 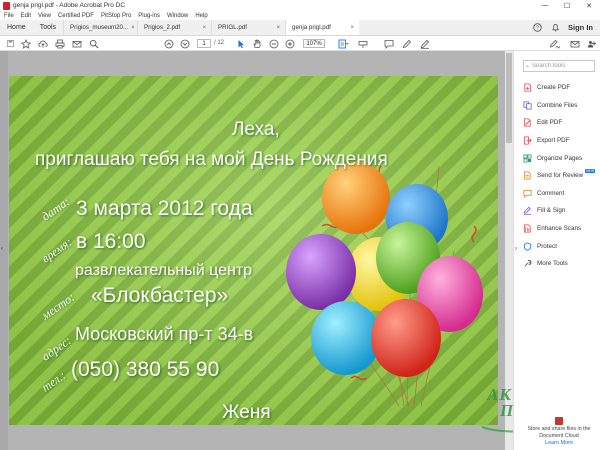 I want to click on party-place-line2: «Блокбастер», so click(x=160, y=295).